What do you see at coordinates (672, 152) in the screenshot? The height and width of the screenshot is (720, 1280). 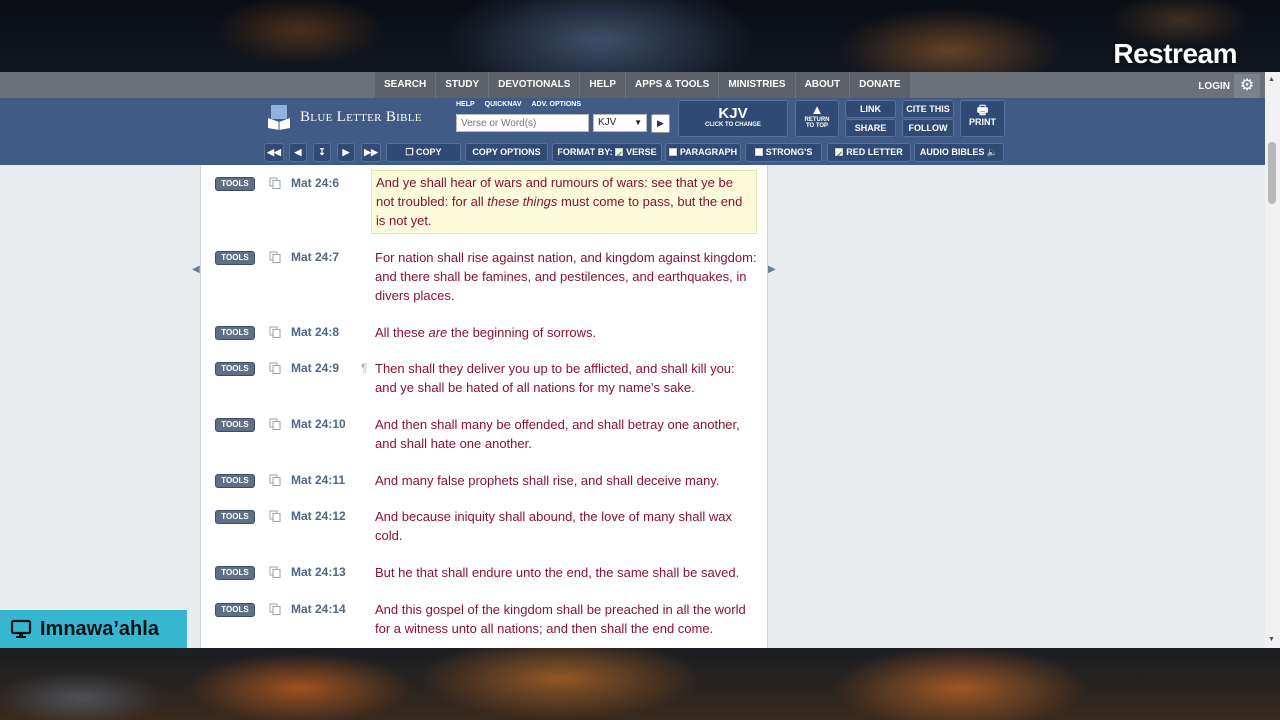 I see `paragraph-checkbox` at bounding box center [672, 152].